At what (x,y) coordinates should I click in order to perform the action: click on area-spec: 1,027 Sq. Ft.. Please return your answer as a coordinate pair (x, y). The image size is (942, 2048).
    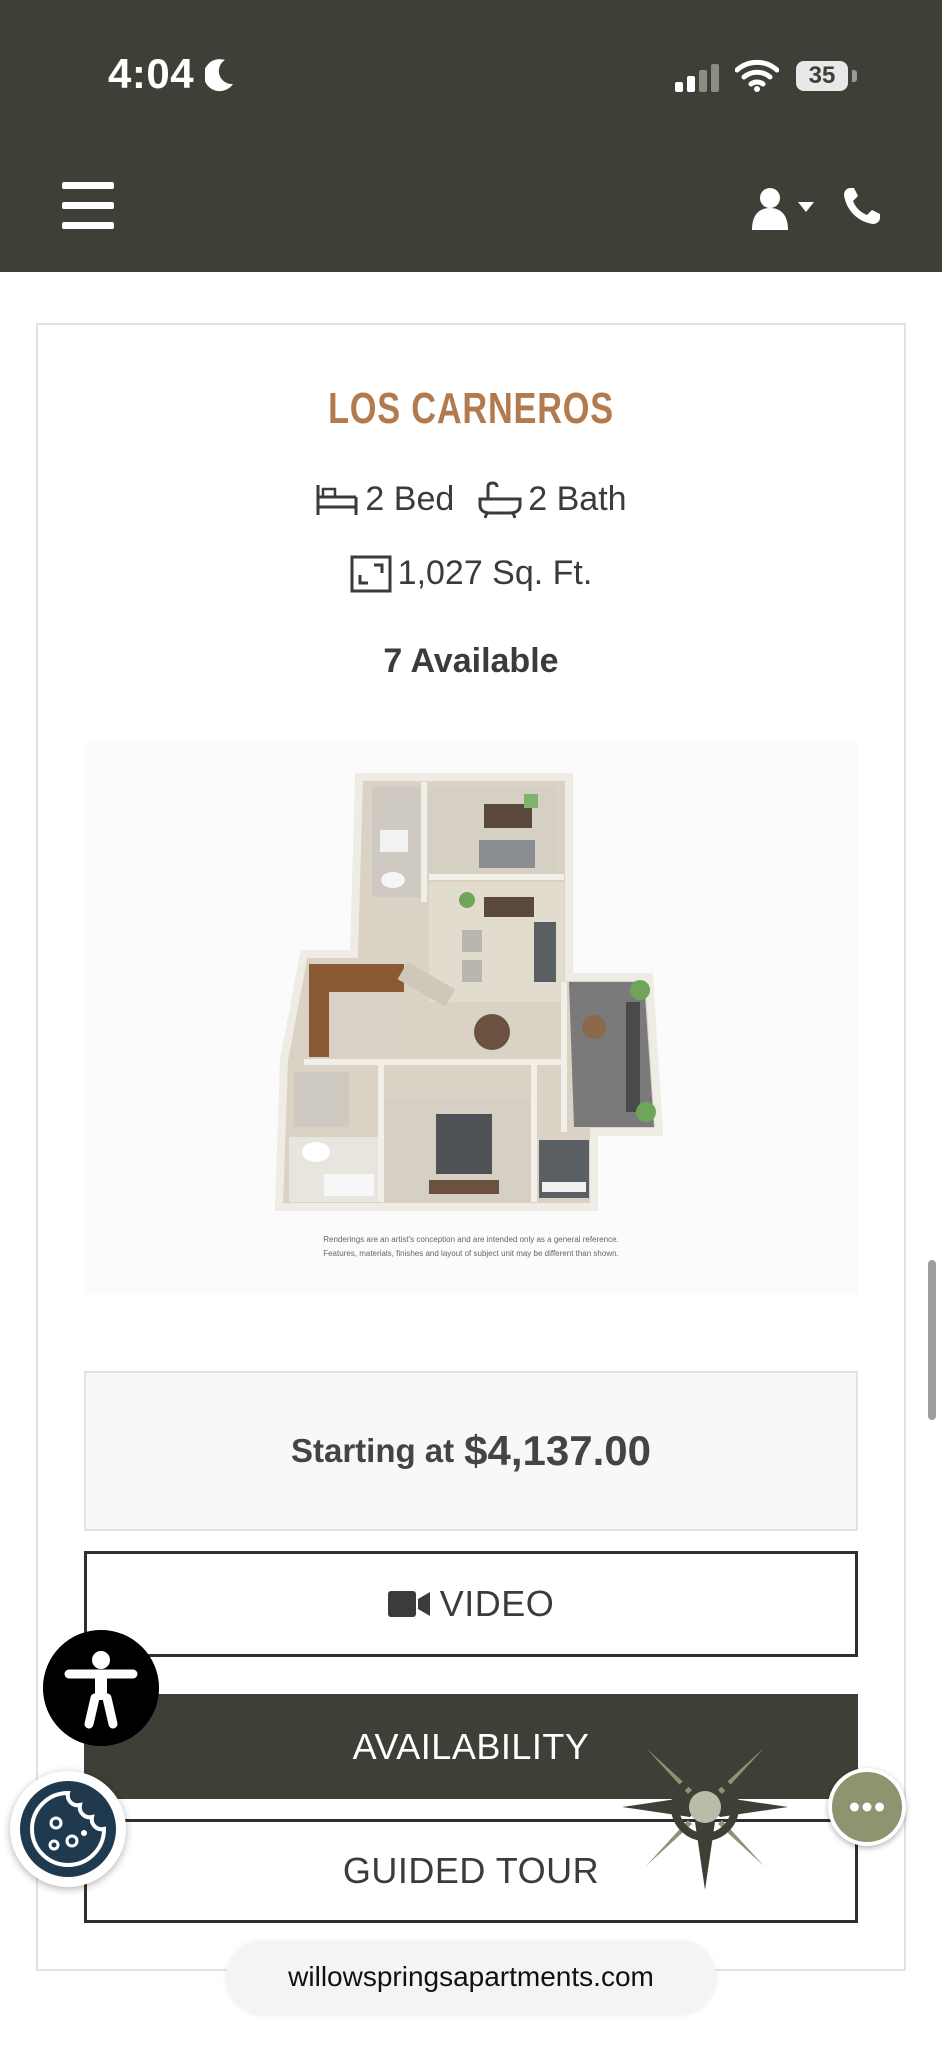
    Looking at the image, I should click on (471, 573).